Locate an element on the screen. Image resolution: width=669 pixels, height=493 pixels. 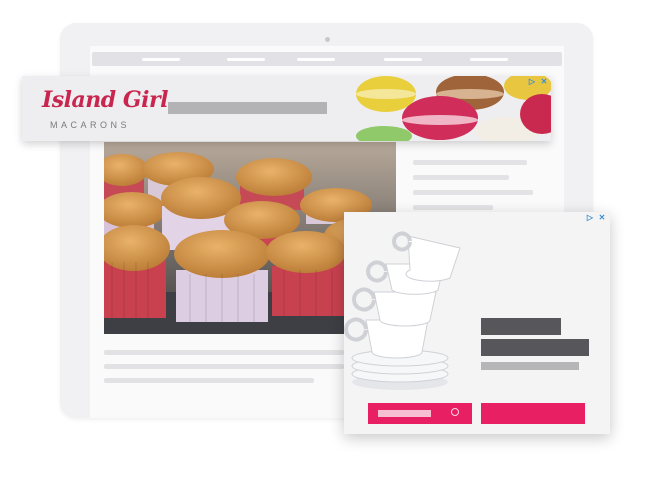
macarons-image is located at coordinates (451, 108).